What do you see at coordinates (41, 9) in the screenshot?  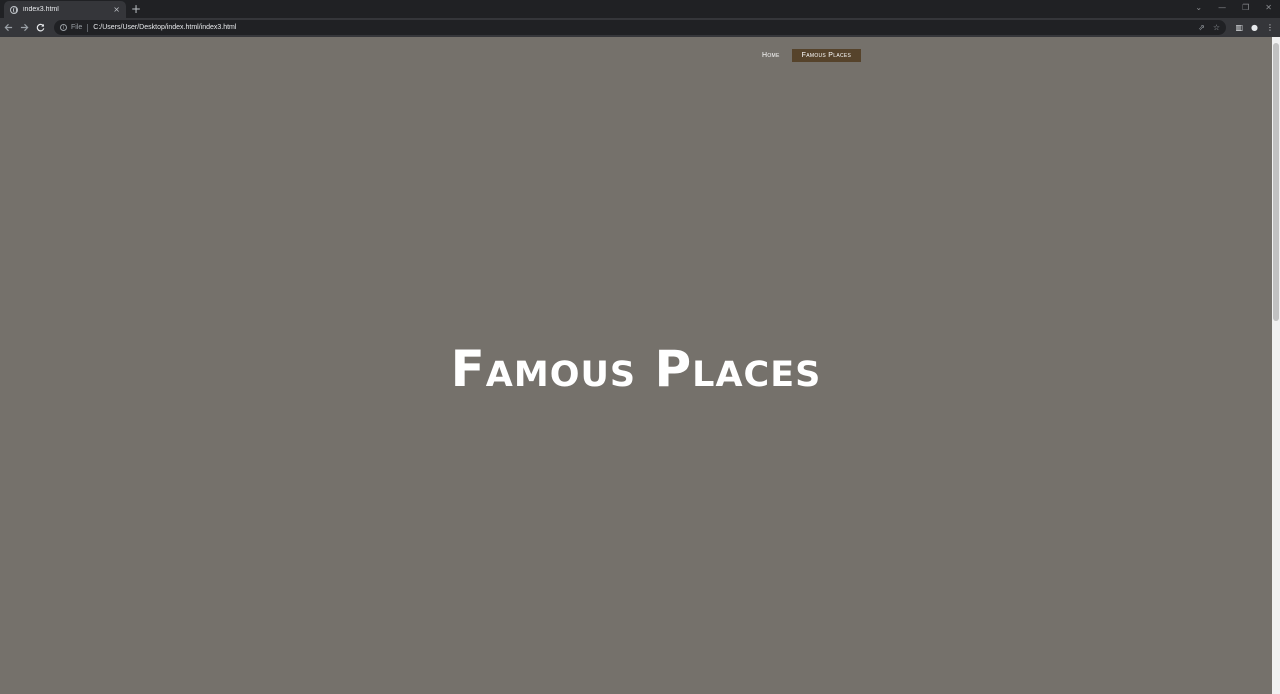 I see `tab-title: index3.html` at bounding box center [41, 9].